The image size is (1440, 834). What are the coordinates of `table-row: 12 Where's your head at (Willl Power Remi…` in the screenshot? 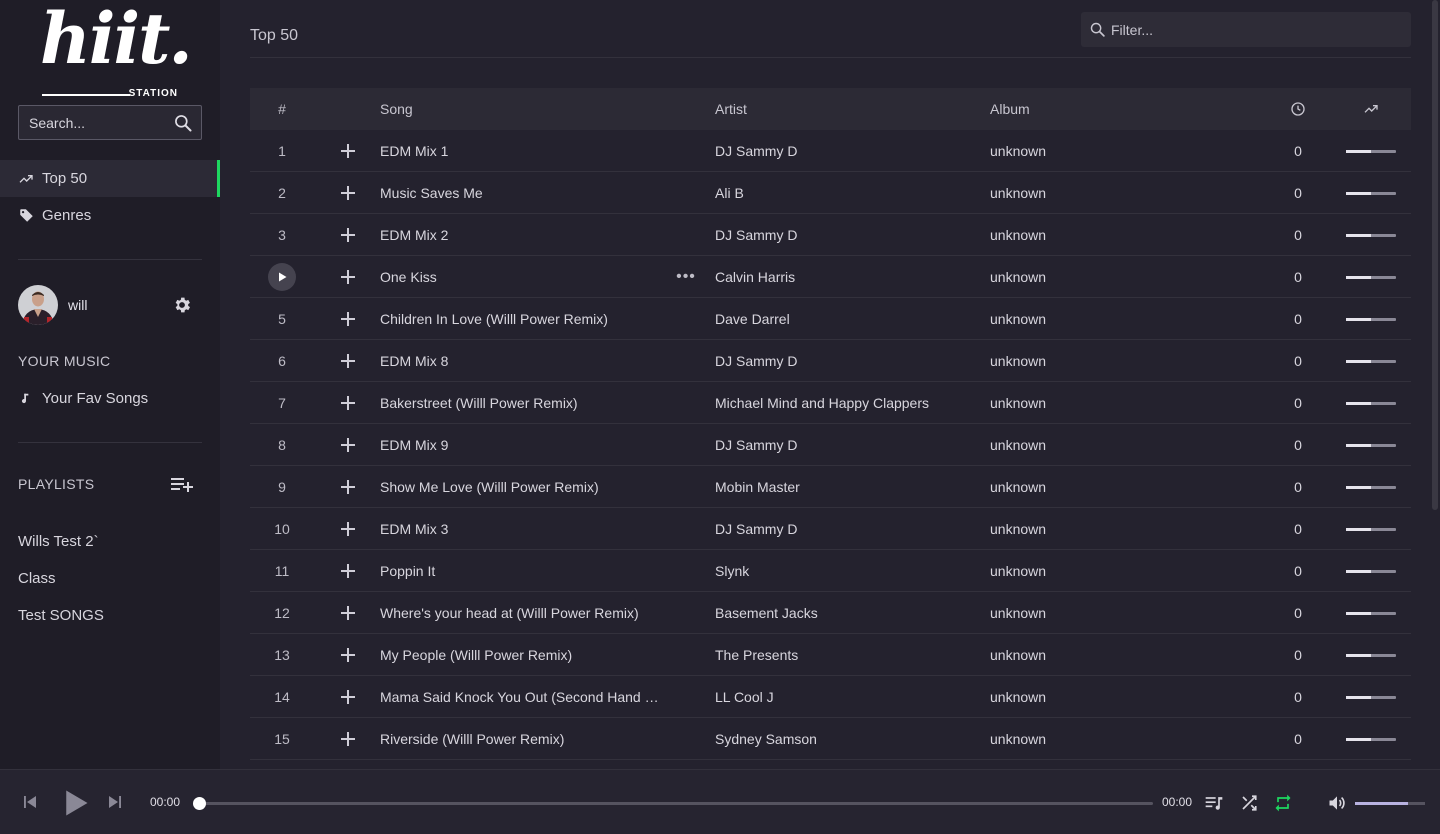 It's located at (830, 613).